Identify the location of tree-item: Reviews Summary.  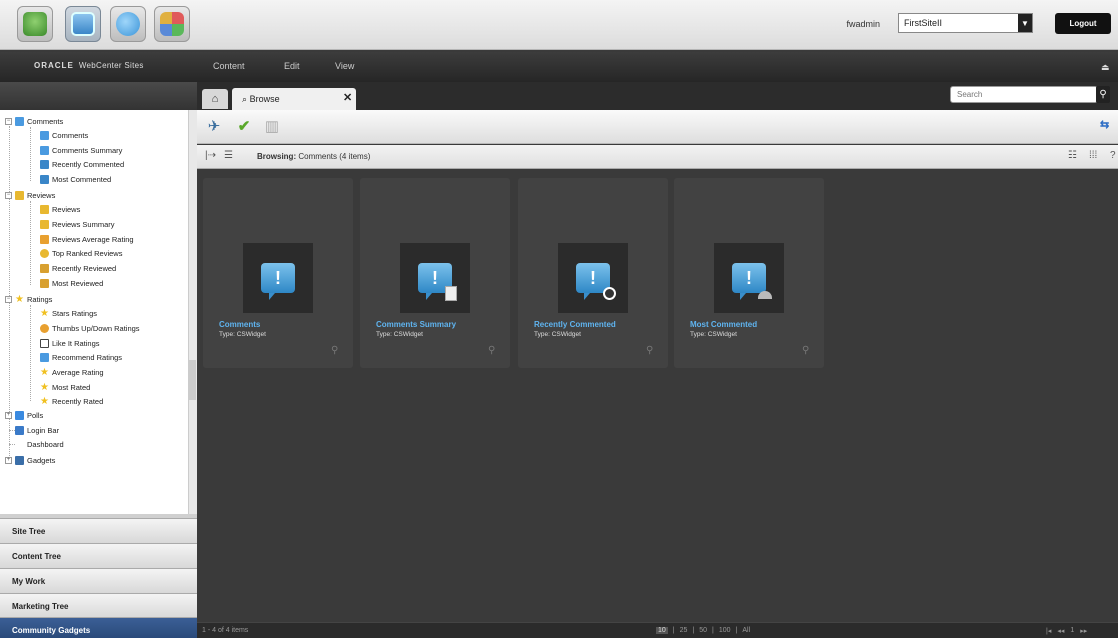
(77, 224).